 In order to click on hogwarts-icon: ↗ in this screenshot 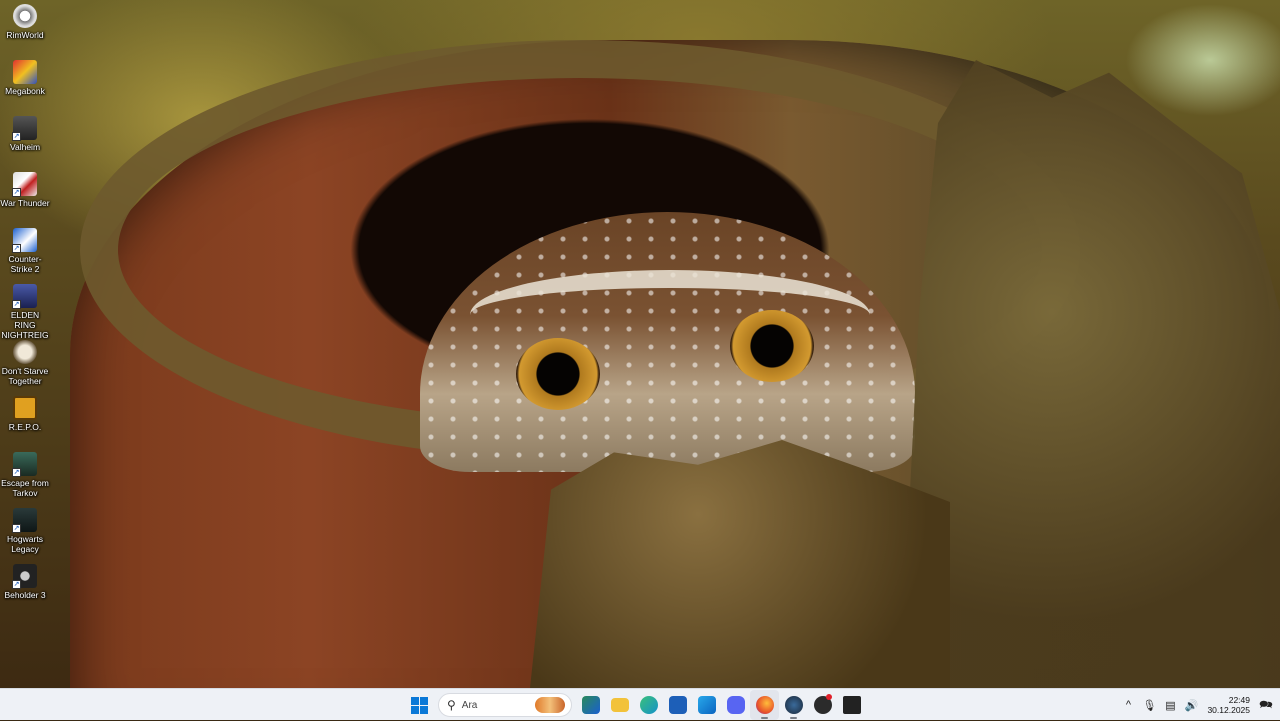, I will do `click(24, 520)`.